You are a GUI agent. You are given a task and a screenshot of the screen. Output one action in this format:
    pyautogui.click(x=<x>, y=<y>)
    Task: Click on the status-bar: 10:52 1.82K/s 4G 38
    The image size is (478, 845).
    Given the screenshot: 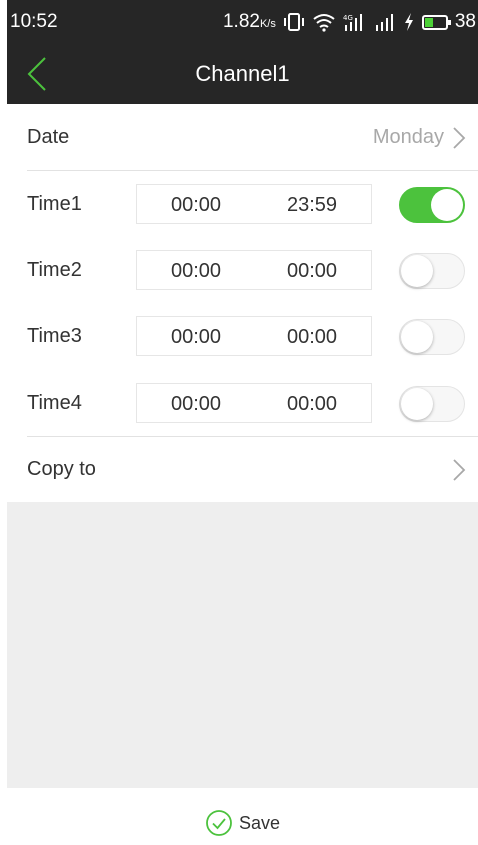 What is the action you would take?
    pyautogui.click(x=242, y=22)
    